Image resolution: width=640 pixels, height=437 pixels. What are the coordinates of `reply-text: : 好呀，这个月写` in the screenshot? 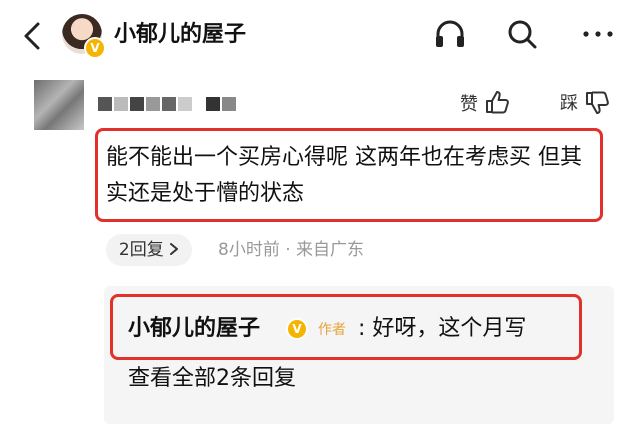 It's located at (442, 328).